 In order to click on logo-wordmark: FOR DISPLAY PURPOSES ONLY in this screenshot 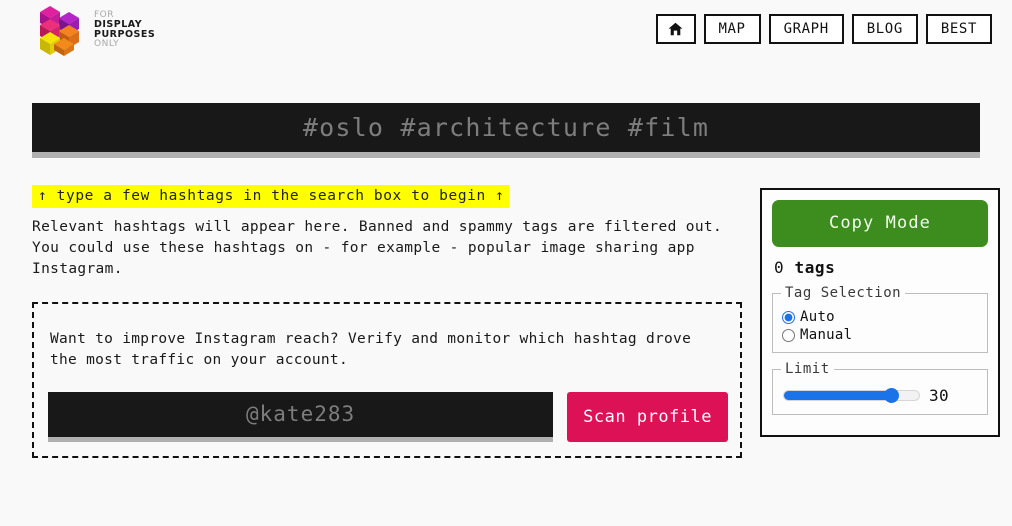, I will do `click(124, 29)`.